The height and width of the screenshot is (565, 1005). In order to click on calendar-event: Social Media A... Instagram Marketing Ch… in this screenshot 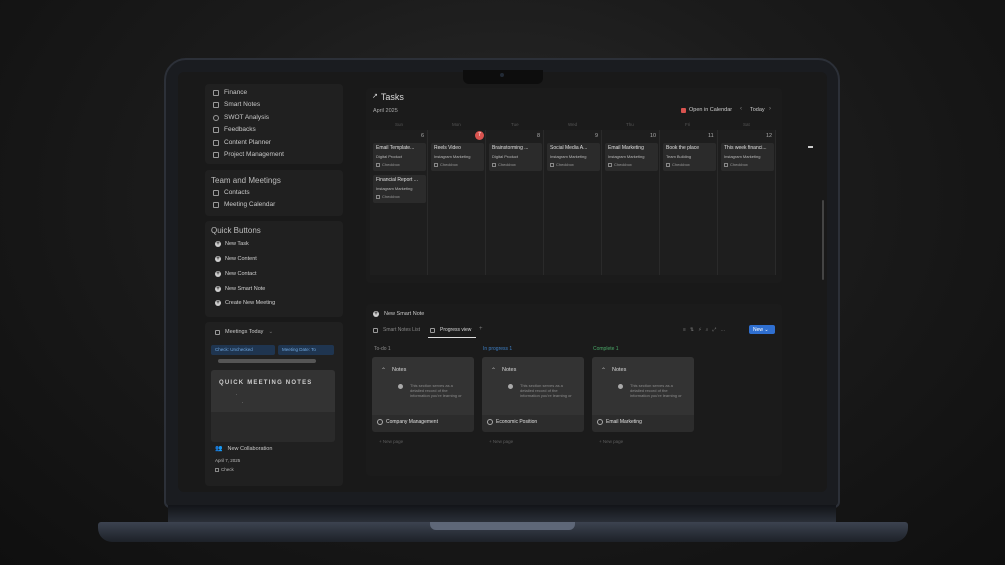, I will do `click(573, 157)`.